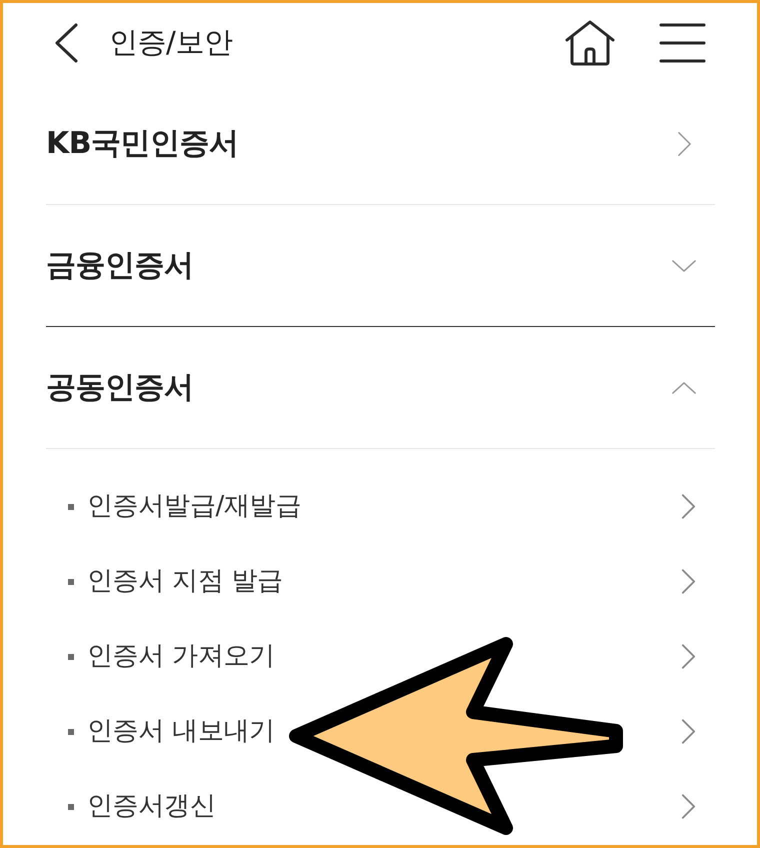 The height and width of the screenshot is (848, 760). I want to click on back-button, so click(66, 43).